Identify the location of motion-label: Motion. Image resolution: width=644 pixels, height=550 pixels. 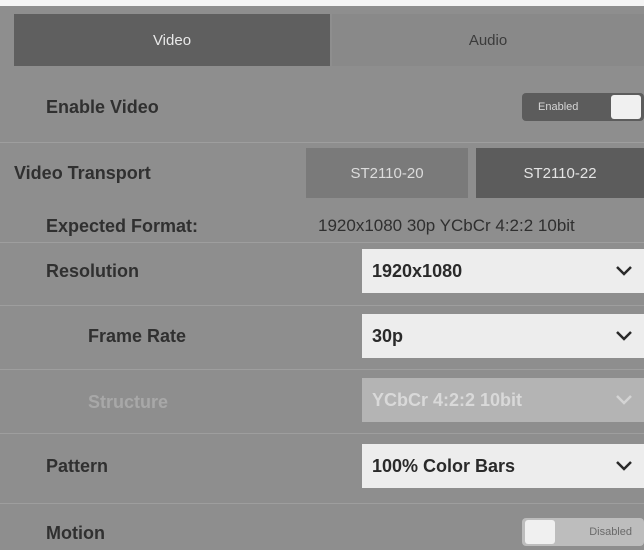
(75, 533).